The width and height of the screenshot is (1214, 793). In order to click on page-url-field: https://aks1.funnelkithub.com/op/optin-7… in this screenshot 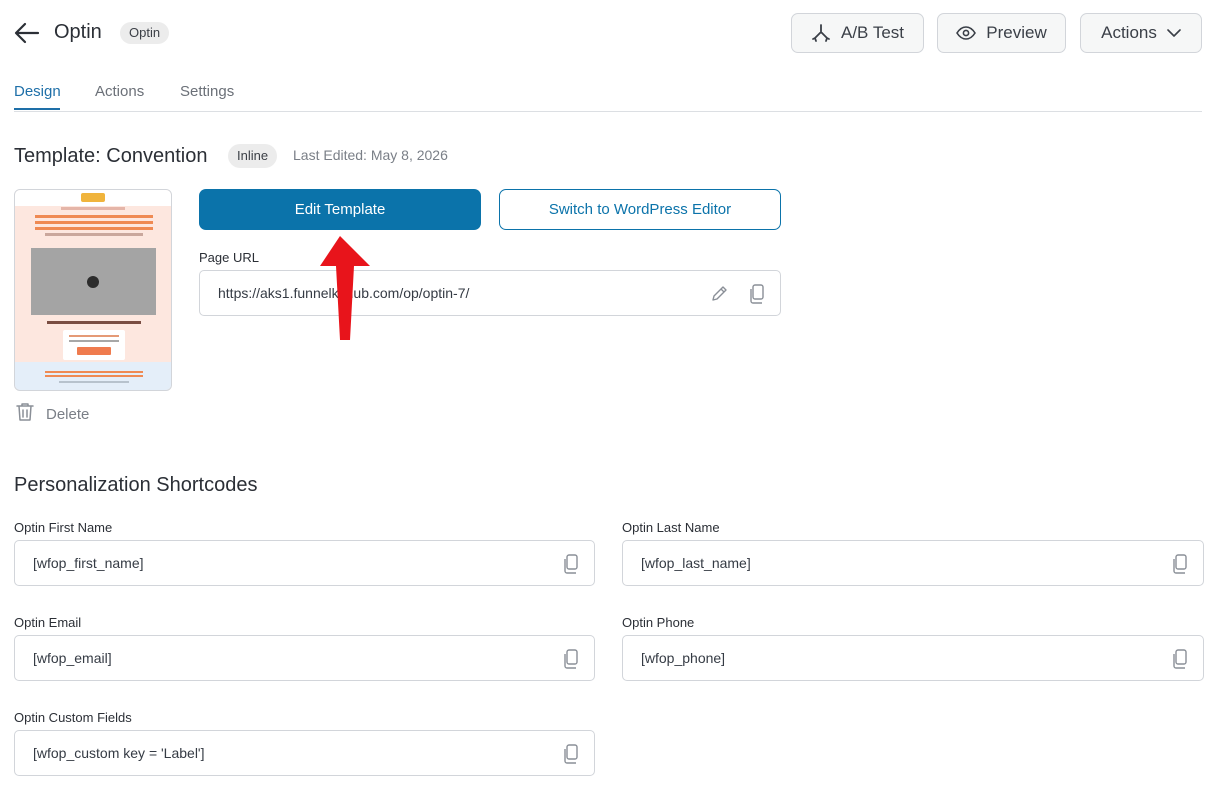, I will do `click(490, 293)`.